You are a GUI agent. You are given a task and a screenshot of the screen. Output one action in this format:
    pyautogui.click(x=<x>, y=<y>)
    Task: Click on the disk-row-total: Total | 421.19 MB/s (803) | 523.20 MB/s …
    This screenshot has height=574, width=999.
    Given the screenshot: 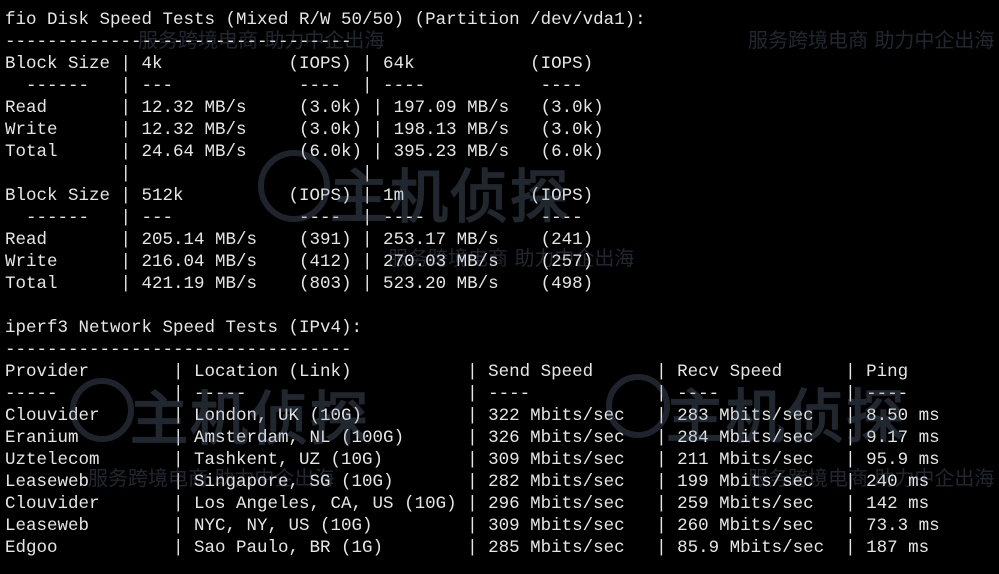 What is the action you would take?
    pyautogui.click(x=299, y=284)
    